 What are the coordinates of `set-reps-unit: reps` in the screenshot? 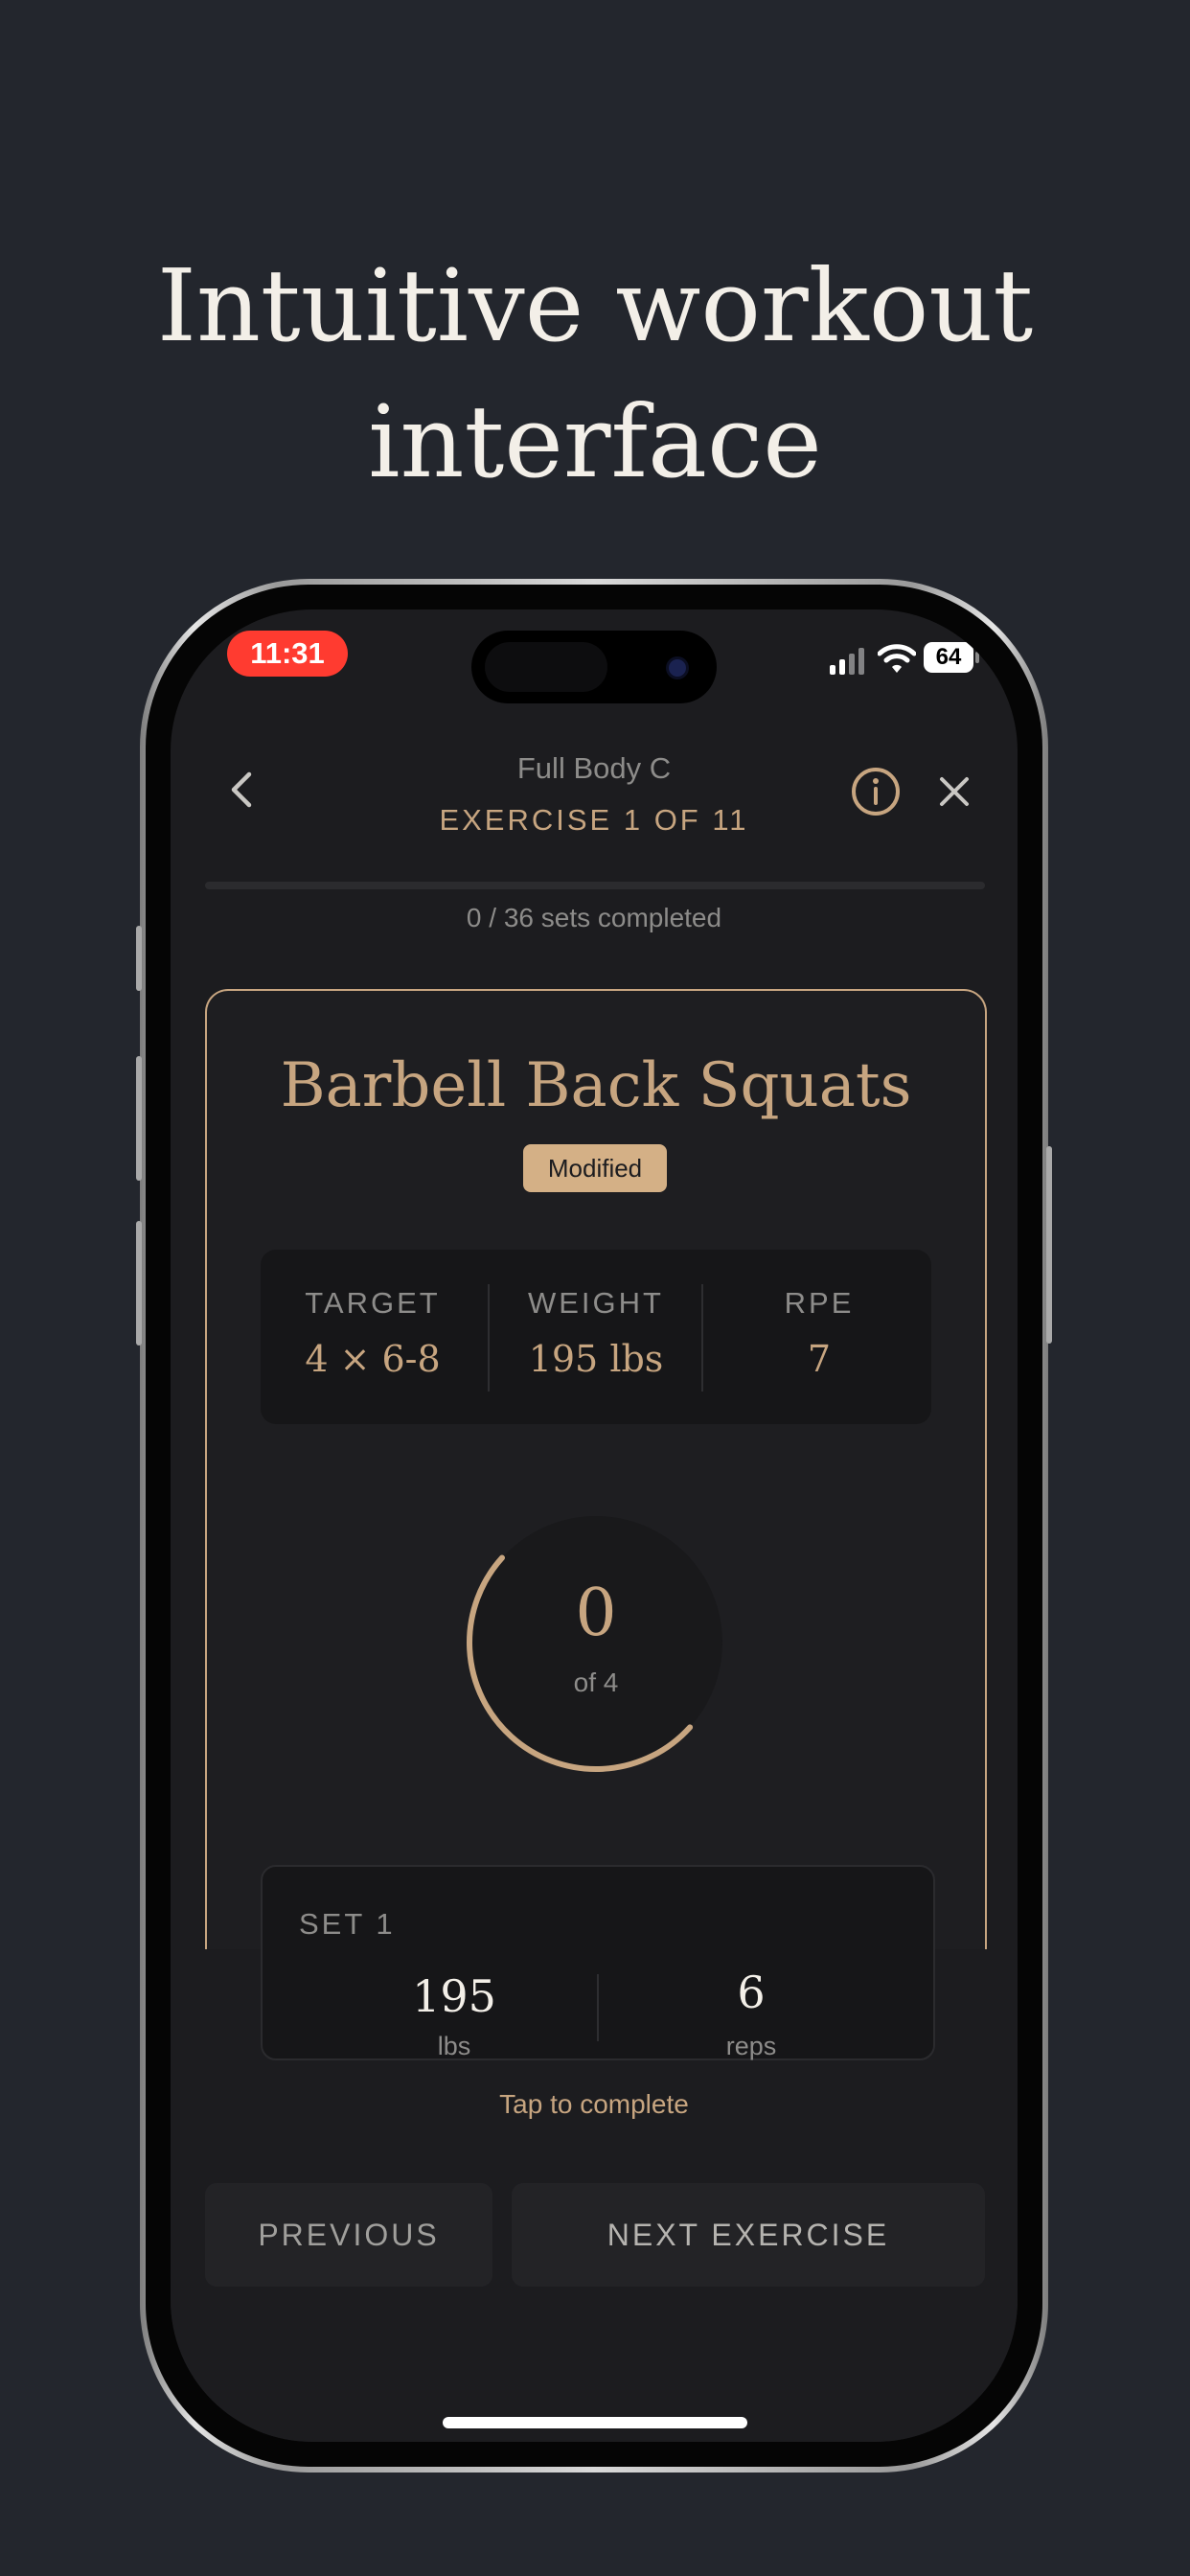 It's located at (751, 2046).